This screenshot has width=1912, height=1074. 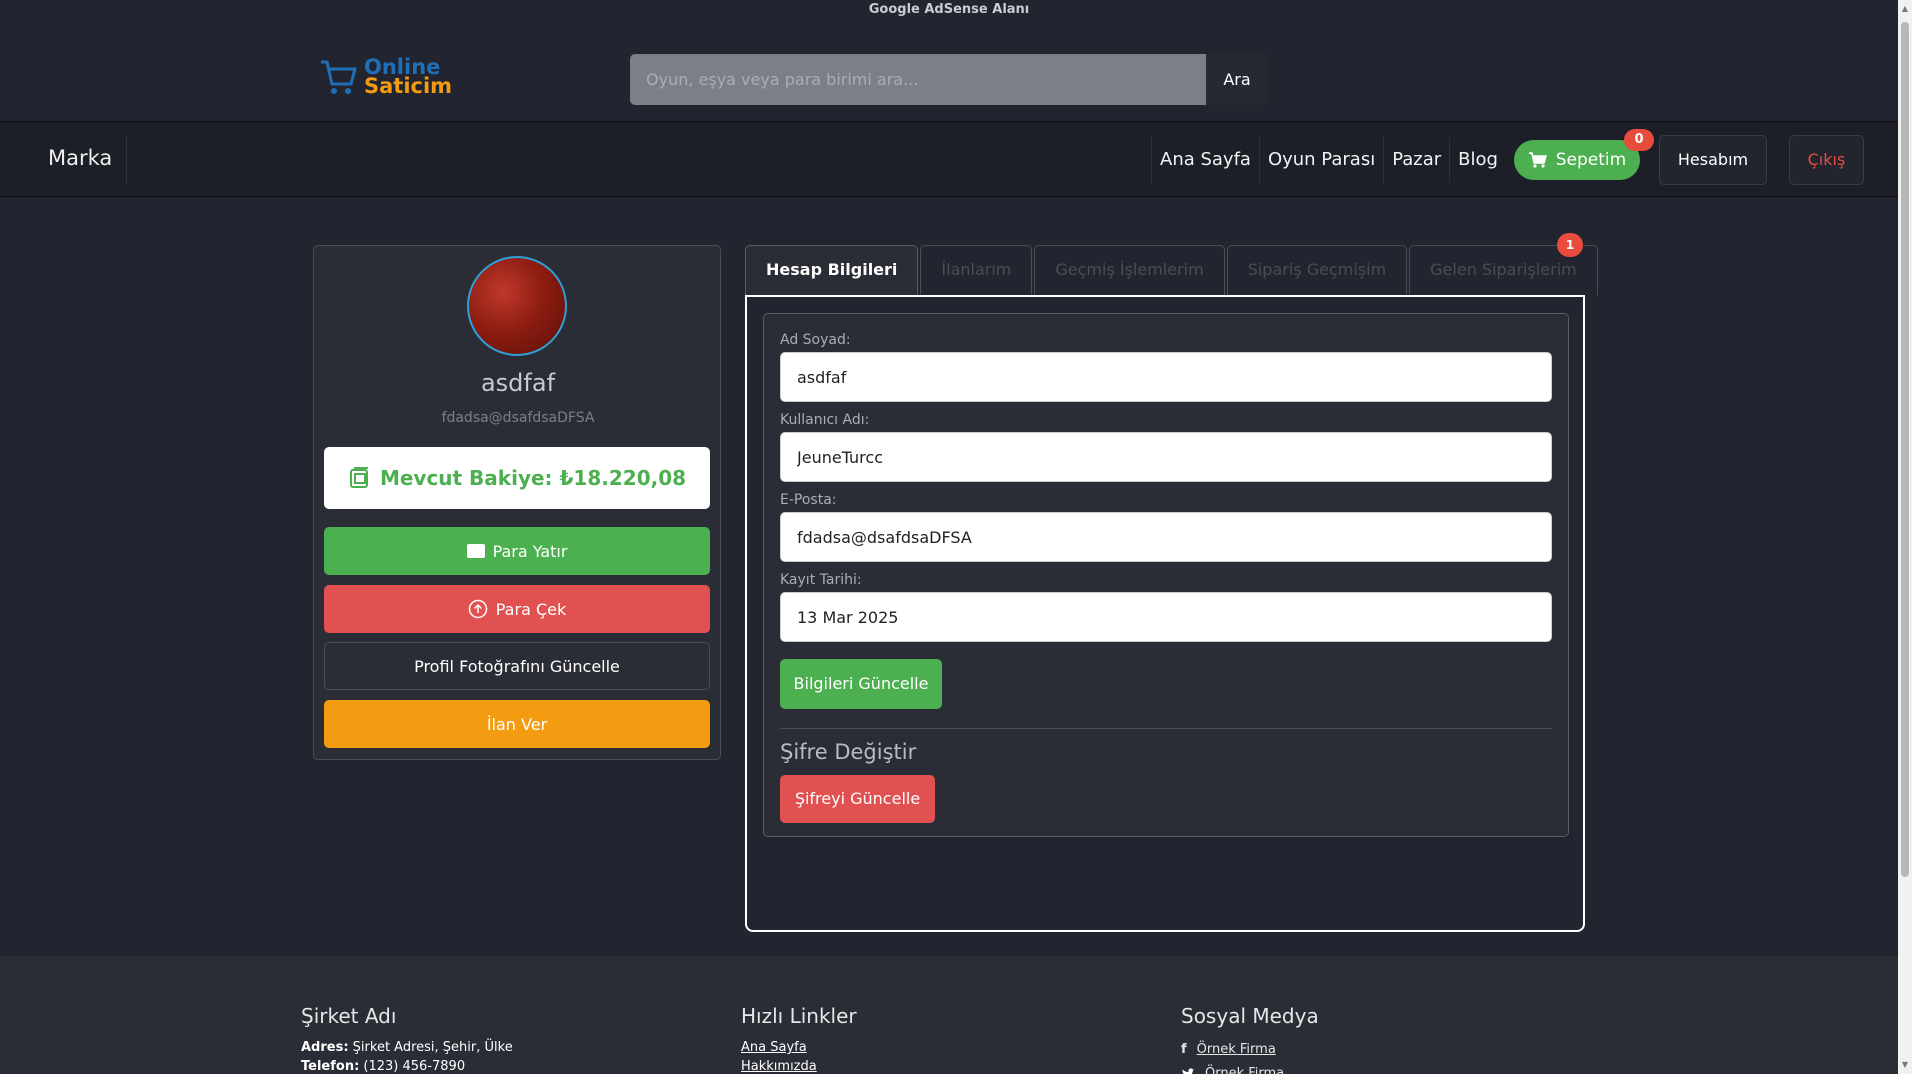 I want to click on footer-phone-label: Telefon:, so click(x=330, y=1066).